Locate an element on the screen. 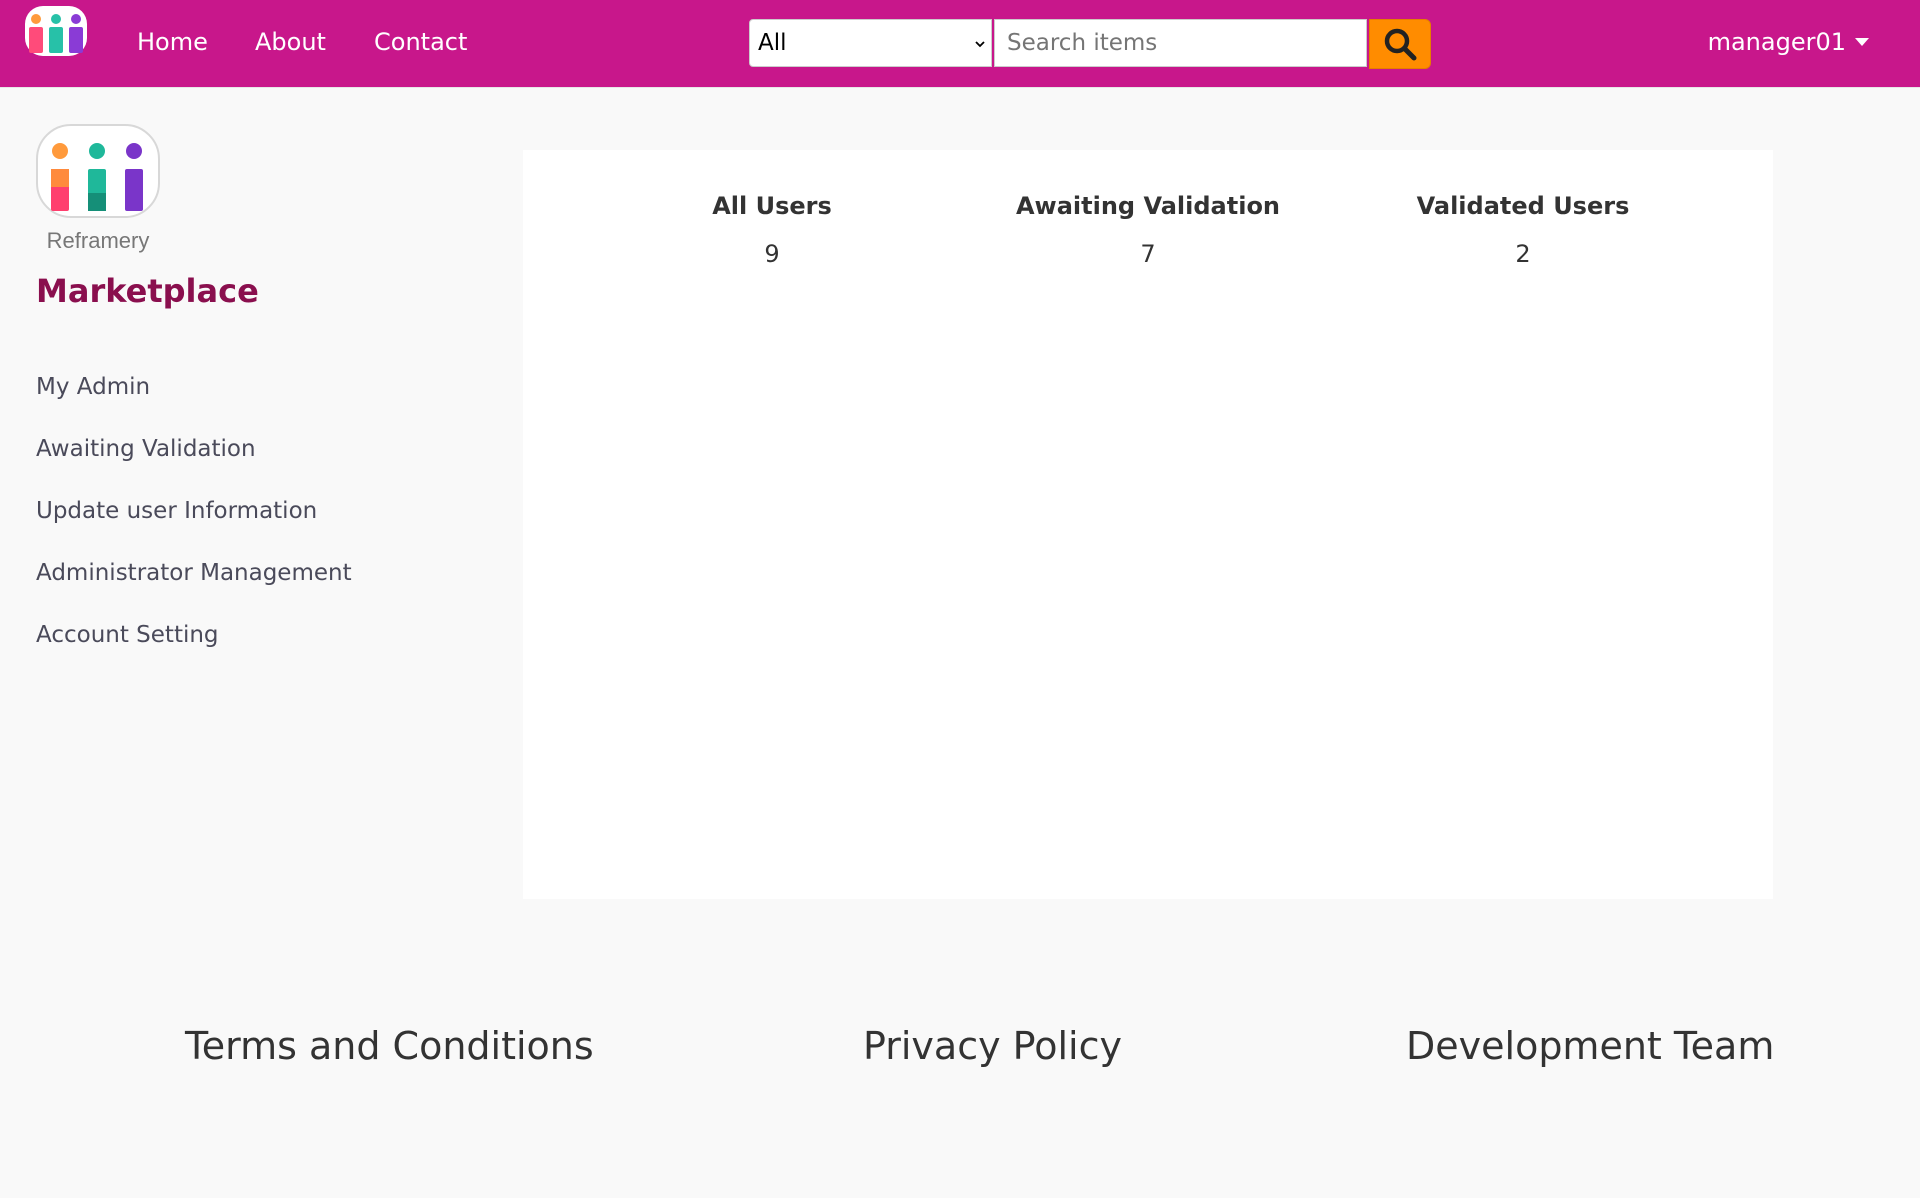 The height and width of the screenshot is (1198, 1920). stat-awaiting-validation: Awaiting Validation 7 is located at coordinates (1148, 230).